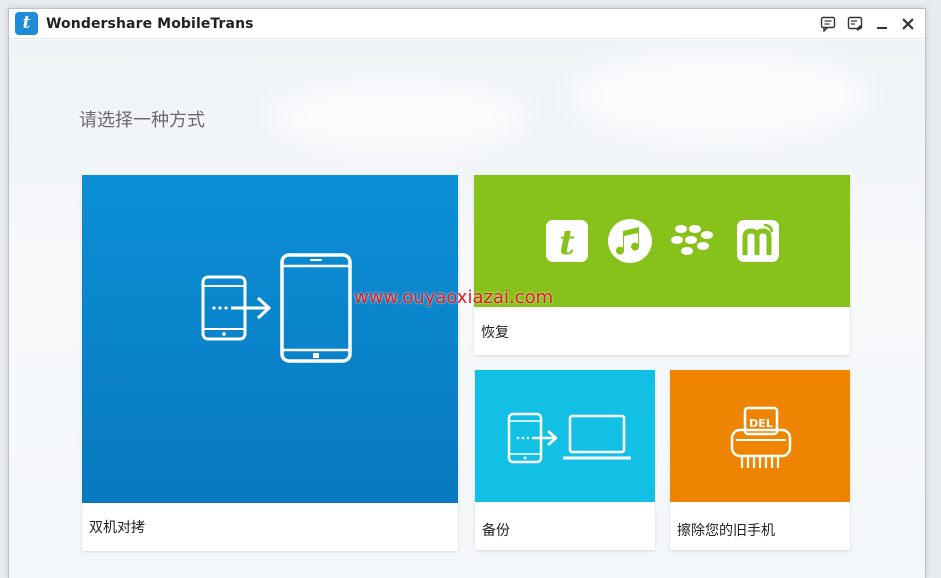 This screenshot has width=941, height=578. I want to click on phone-transfer-label: 双机对拷, so click(117, 528).